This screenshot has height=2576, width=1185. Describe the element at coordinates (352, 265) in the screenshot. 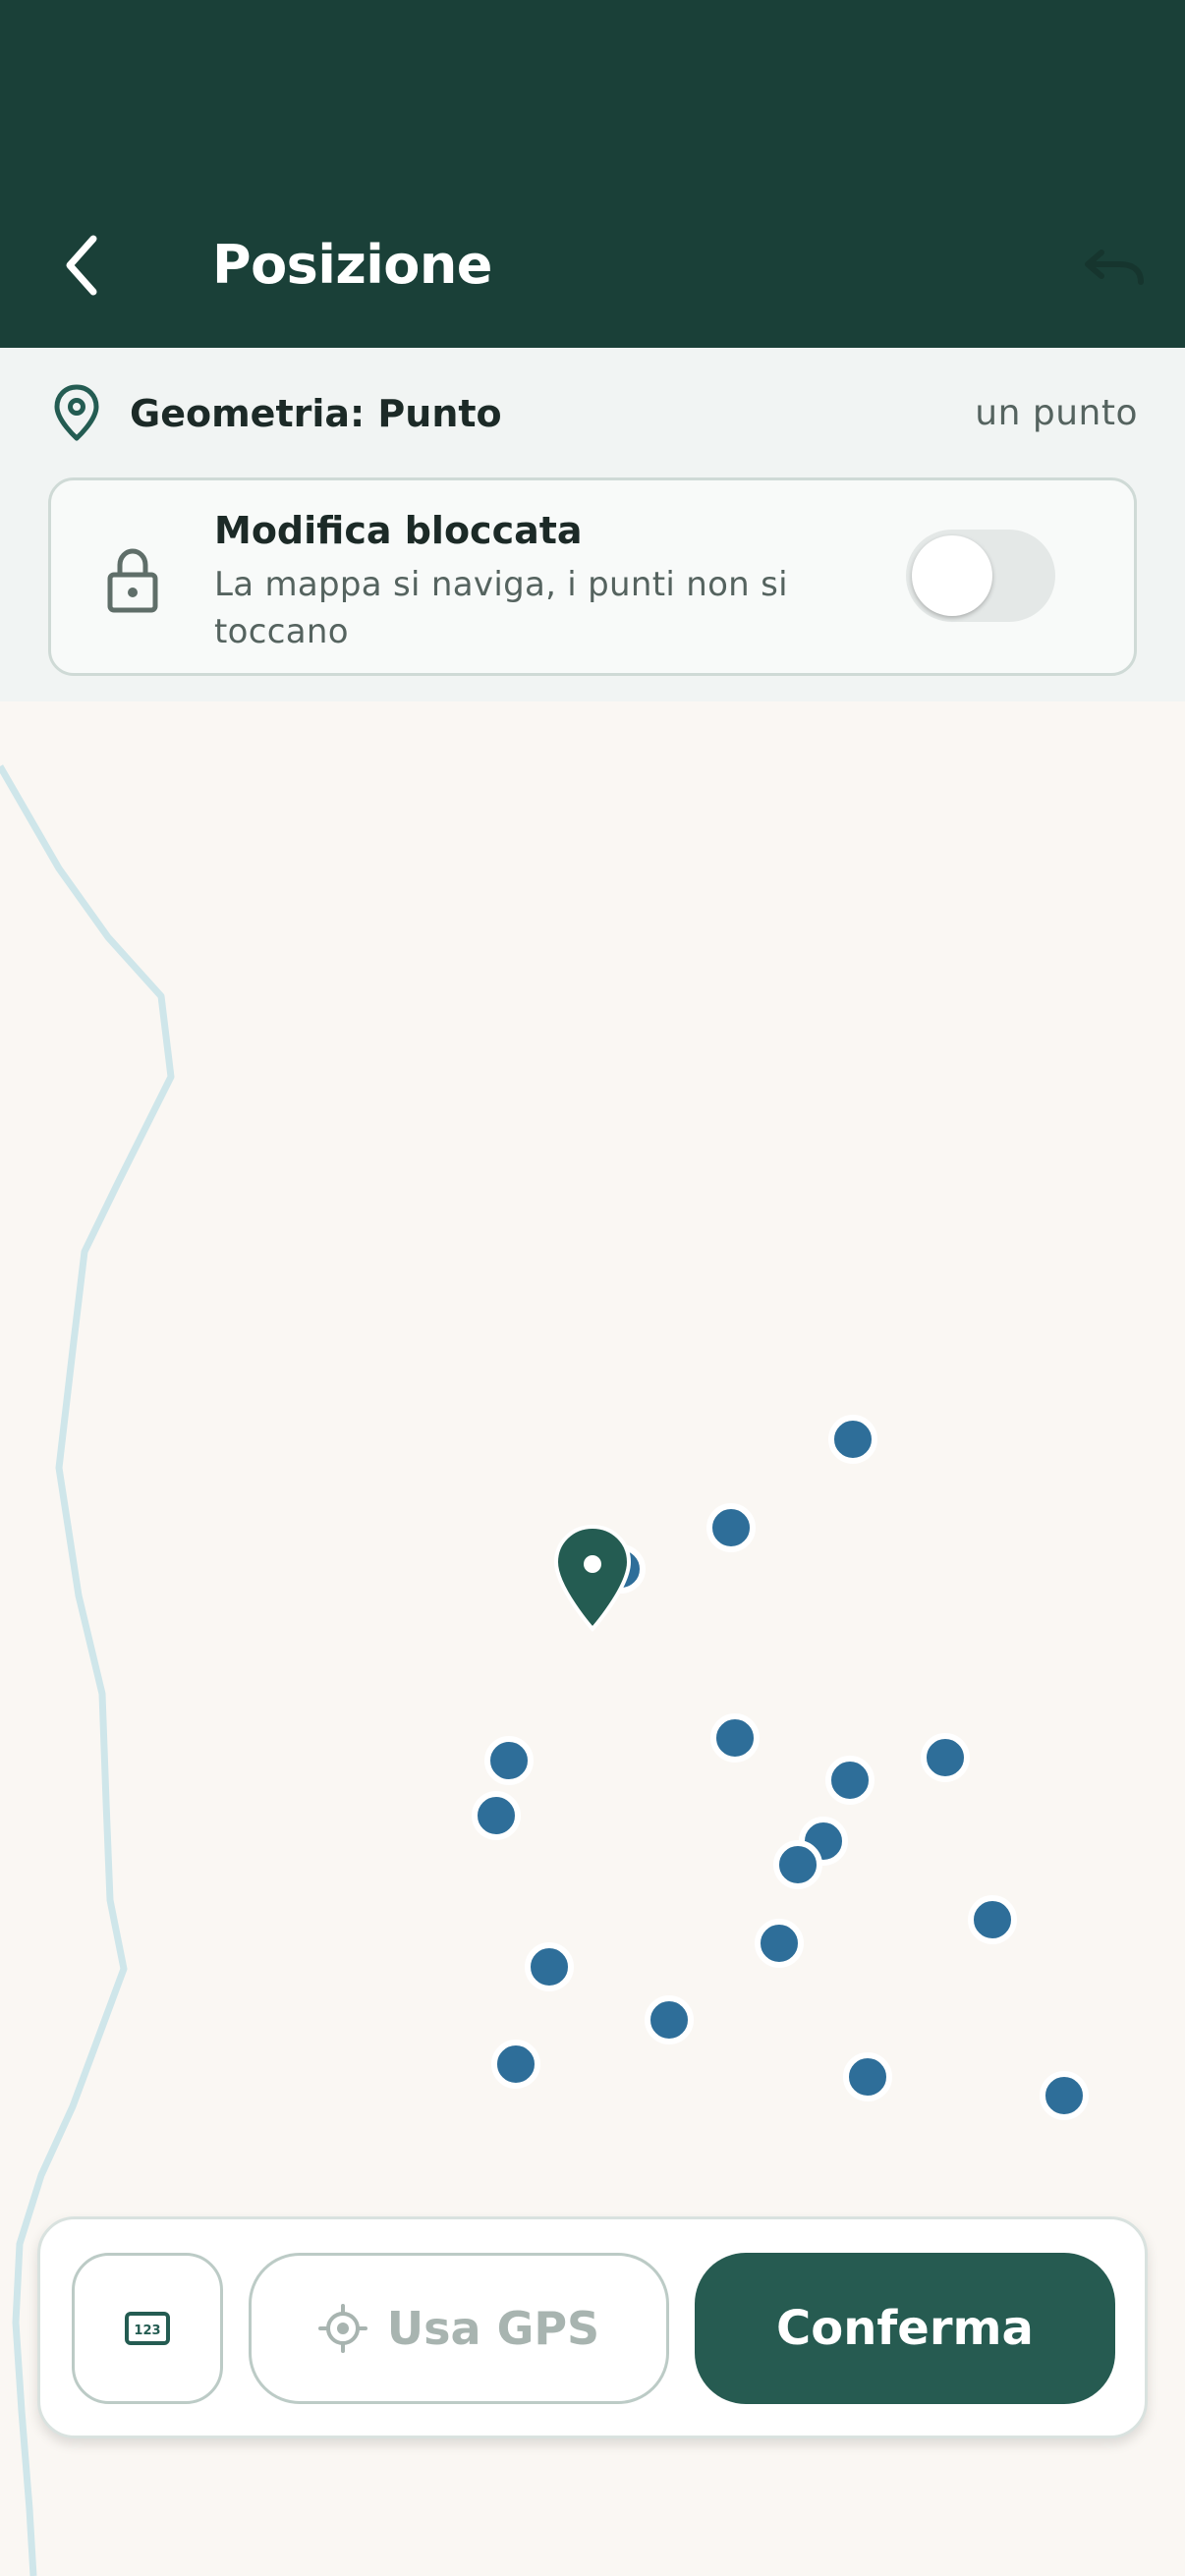

I see `page-title: Posizione` at that location.